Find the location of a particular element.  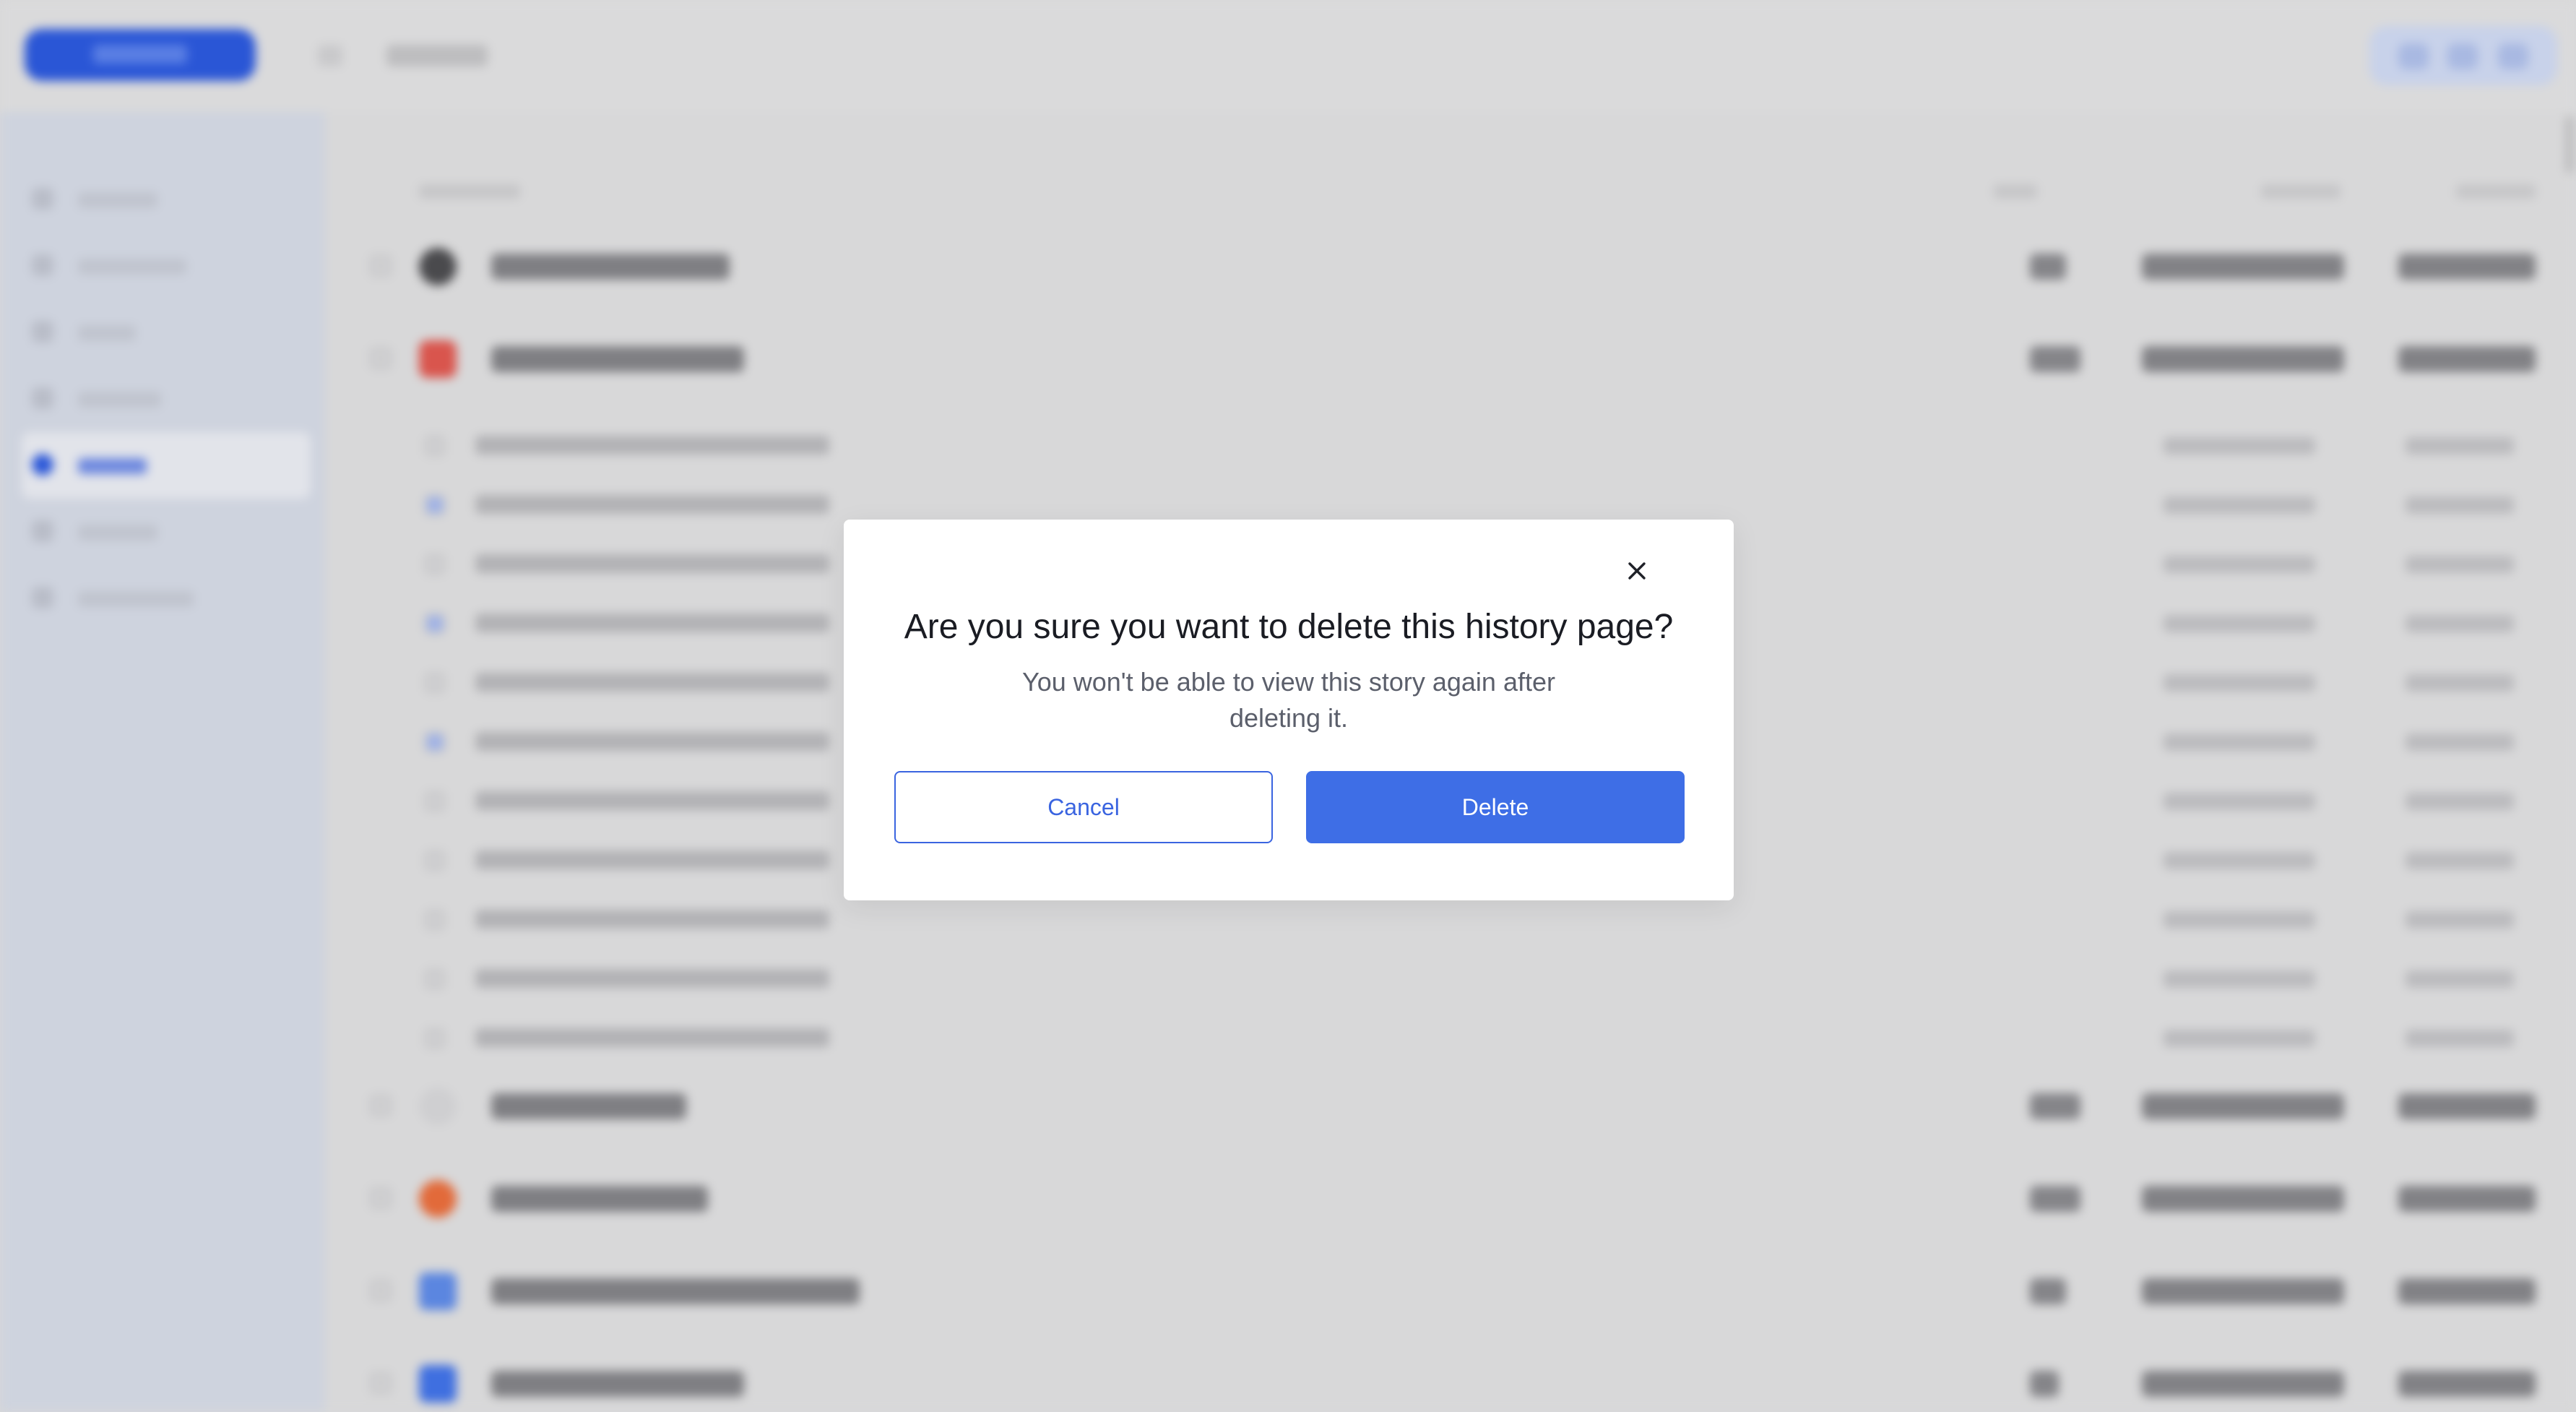

logo is located at coordinates (140, 55).